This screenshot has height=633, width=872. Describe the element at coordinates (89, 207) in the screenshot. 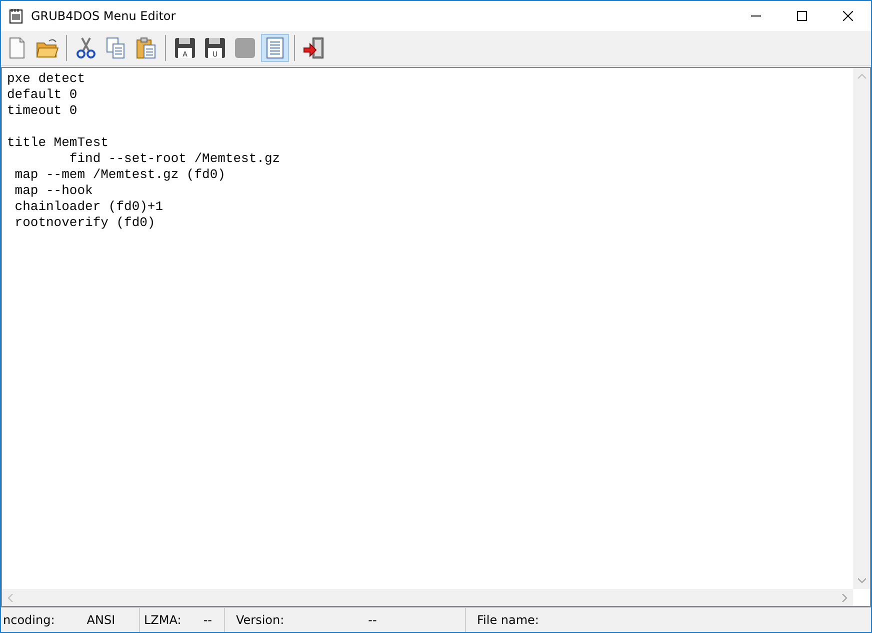

I see `code-line: chainloader (fd0)+1` at that location.